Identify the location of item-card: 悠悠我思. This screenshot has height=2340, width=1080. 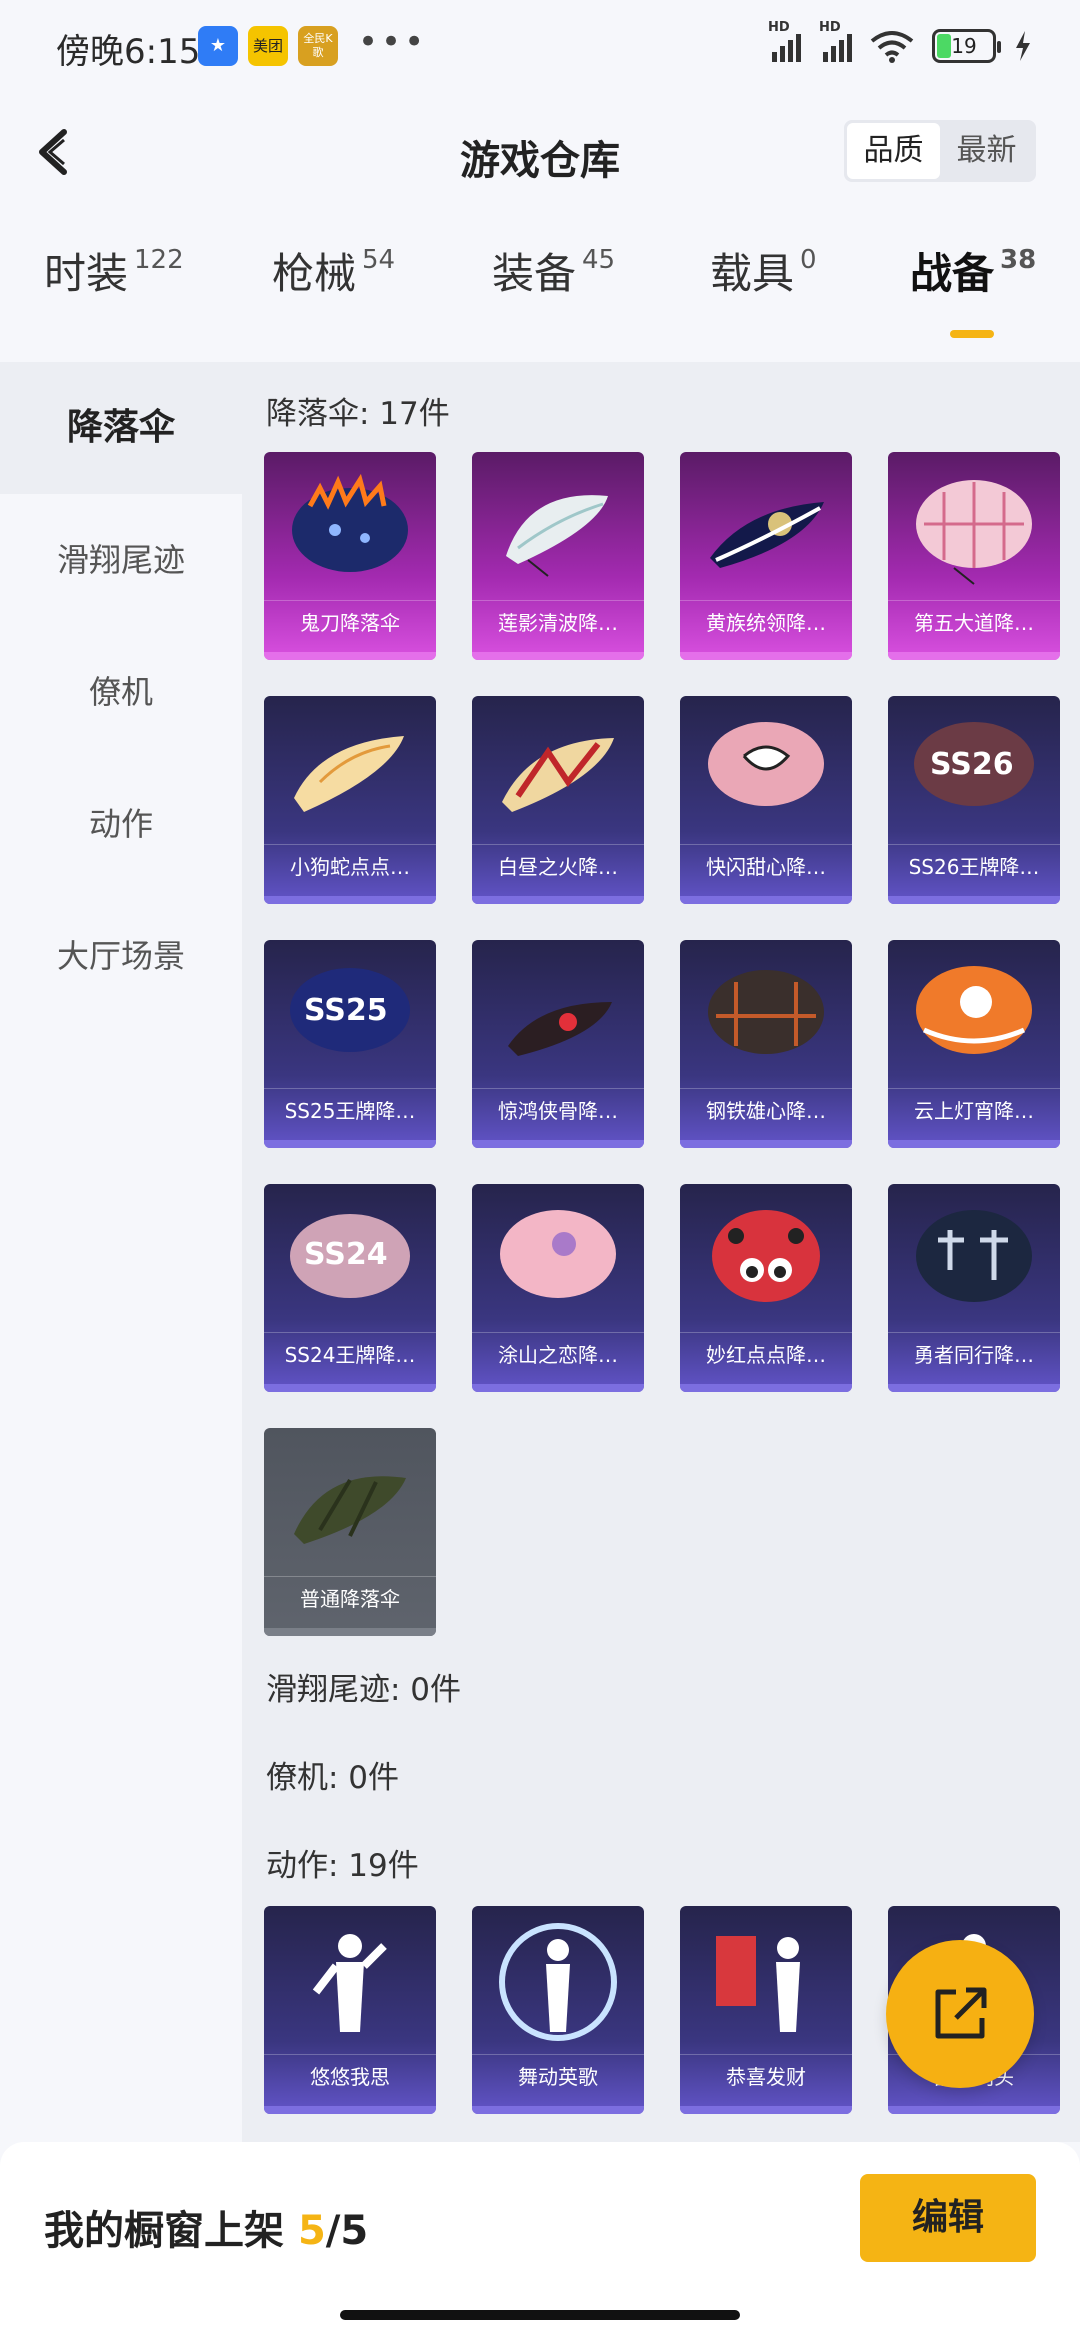
(350, 2010).